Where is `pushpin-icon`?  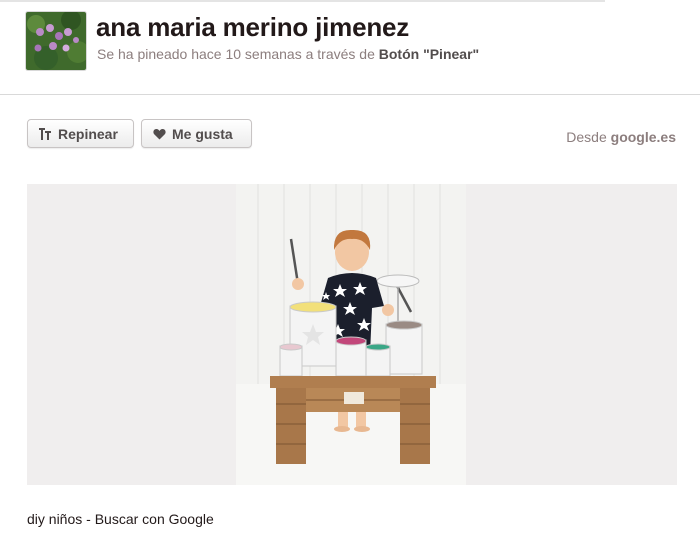
pushpin-icon is located at coordinates (45, 134).